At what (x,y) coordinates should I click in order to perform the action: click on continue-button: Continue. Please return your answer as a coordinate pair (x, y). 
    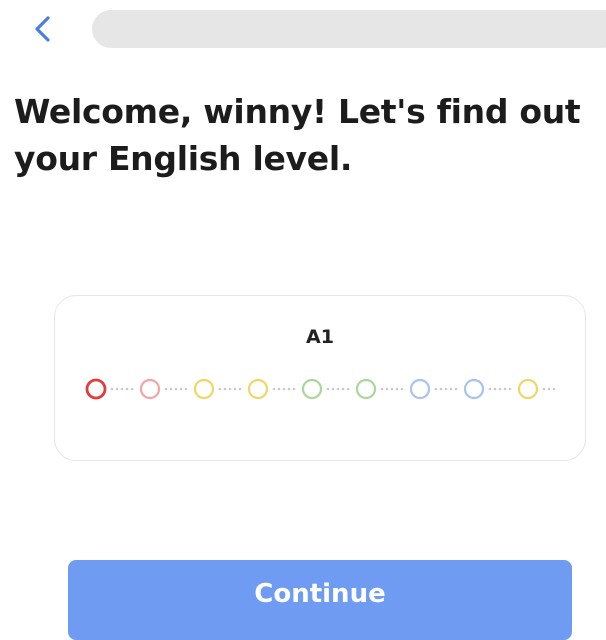
    Looking at the image, I should click on (320, 600).